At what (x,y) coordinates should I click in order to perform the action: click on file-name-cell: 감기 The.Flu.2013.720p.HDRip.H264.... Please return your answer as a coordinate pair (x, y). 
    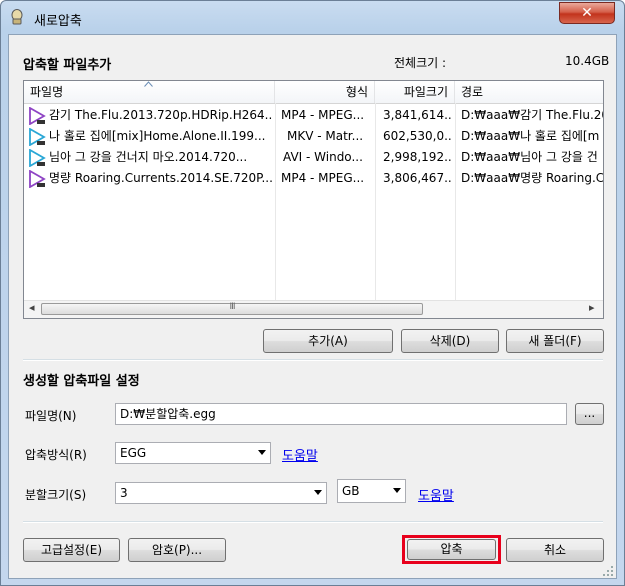
    Looking at the image, I should click on (161, 115).